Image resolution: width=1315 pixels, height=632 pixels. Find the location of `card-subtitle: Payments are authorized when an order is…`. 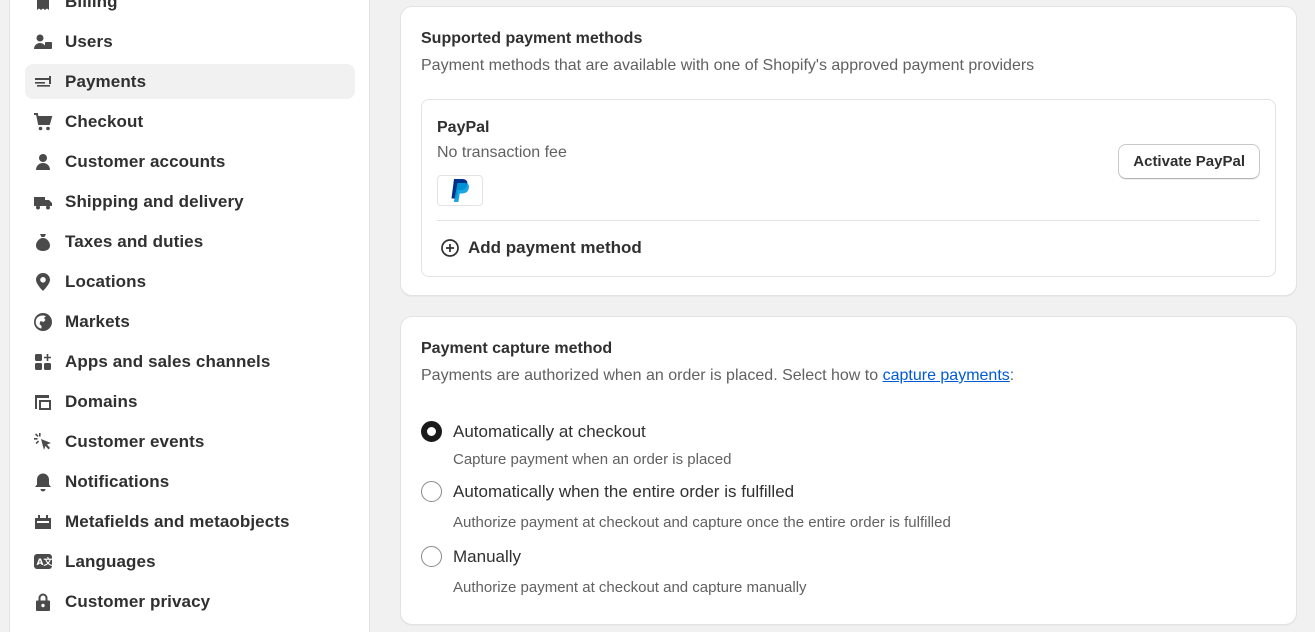

card-subtitle: Payments are authorized when an order is… is located at coordinates (717, 376).